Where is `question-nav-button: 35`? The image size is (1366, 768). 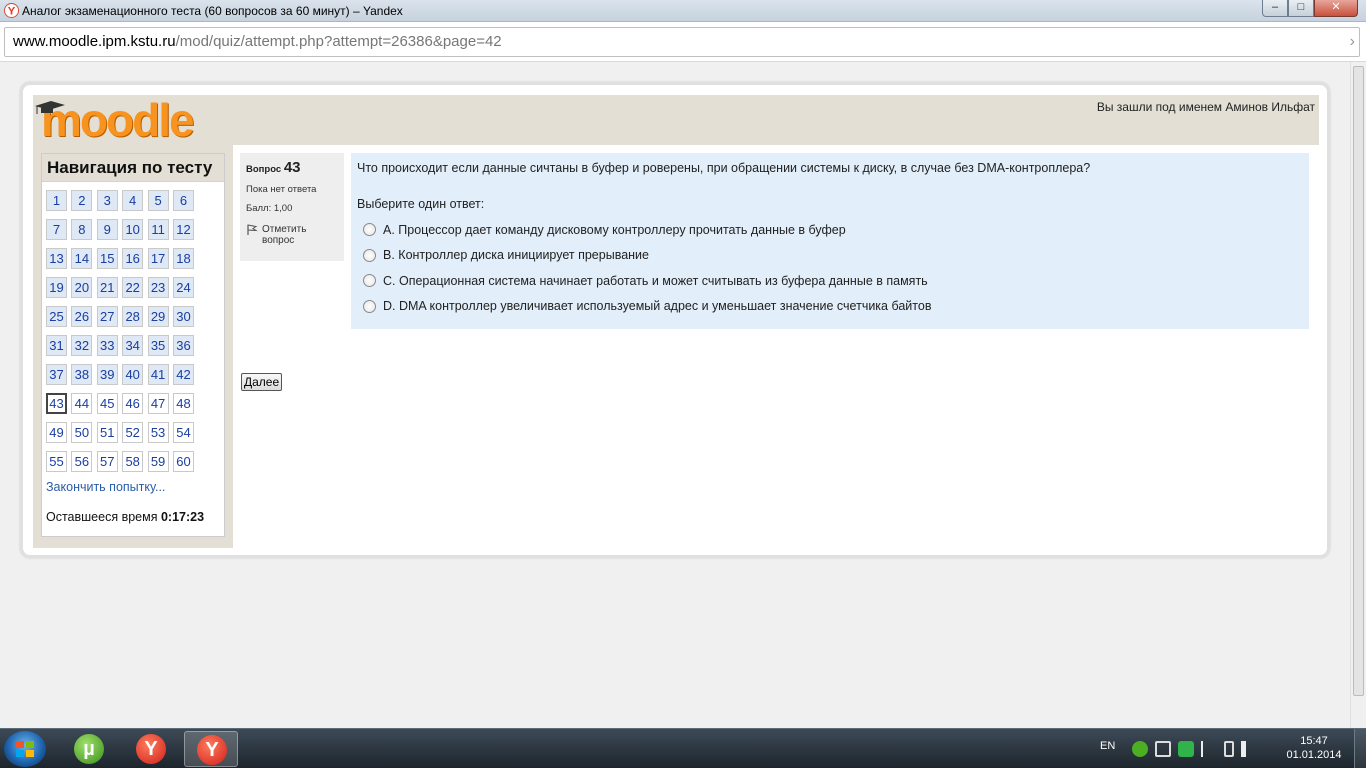 question-nav-button: 35 is located at coordinates (158, 345).